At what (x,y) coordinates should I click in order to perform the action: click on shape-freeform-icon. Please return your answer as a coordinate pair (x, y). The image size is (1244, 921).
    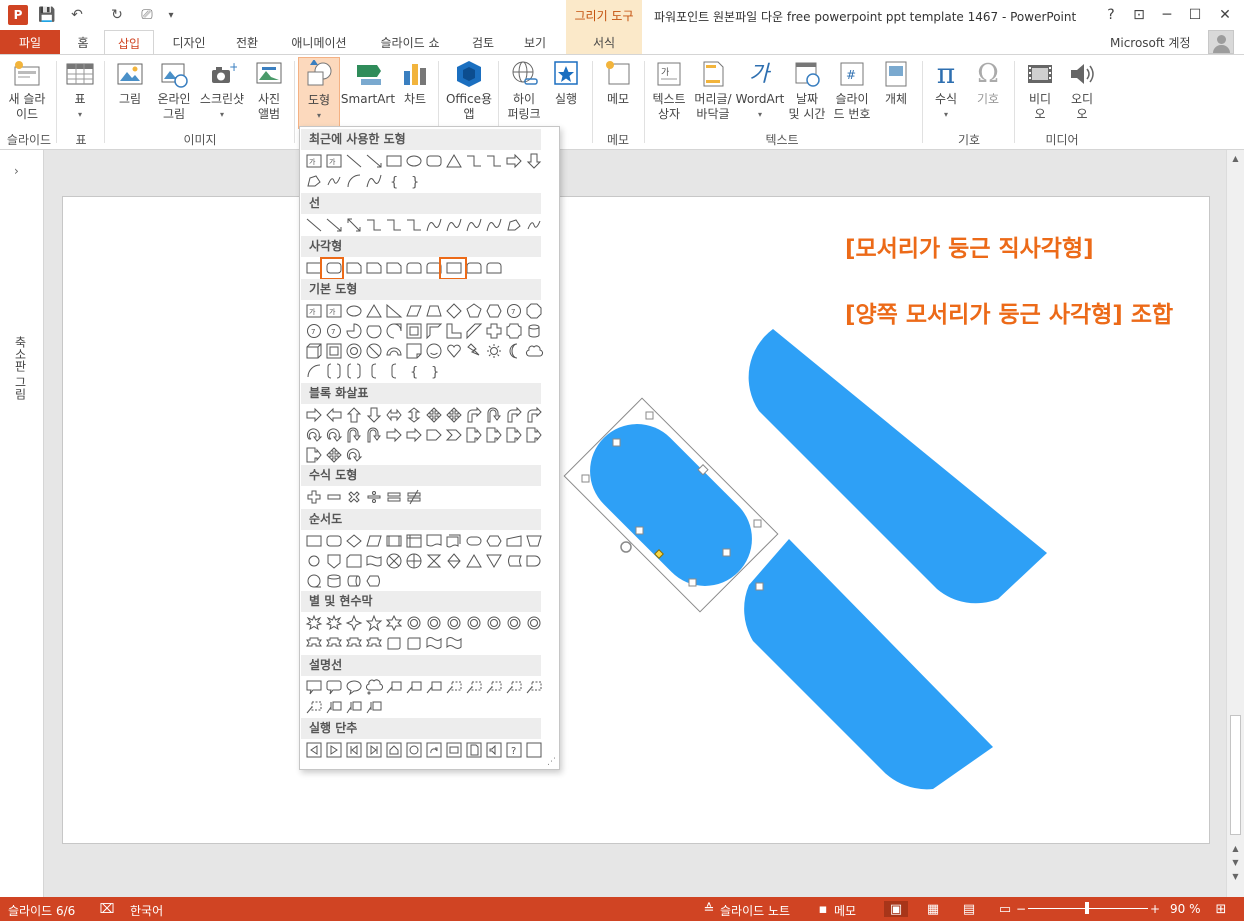
    Looking at the image, I should click on (514, 225).